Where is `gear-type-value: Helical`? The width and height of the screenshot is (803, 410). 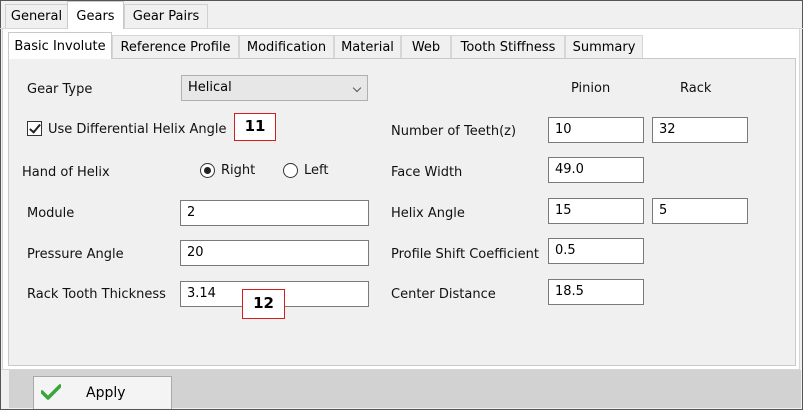
gear-type-value: Helical is located at coordinates (210, 87).